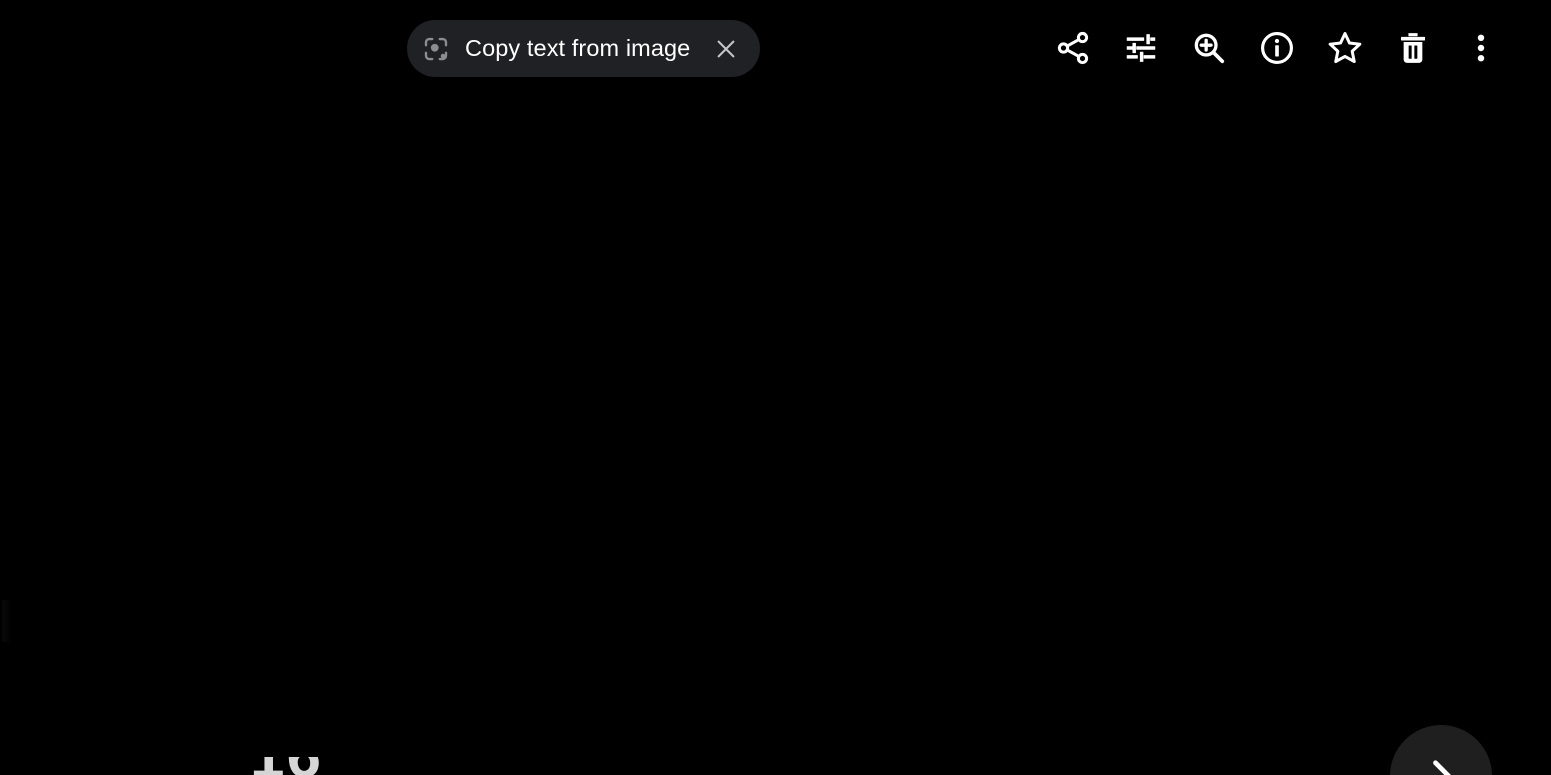 The image size is (1551, 775). What do you see at coordinates (6, 621) in the screenshot?
I see `photo-edge-artifact` at bounding box center [6, 621].